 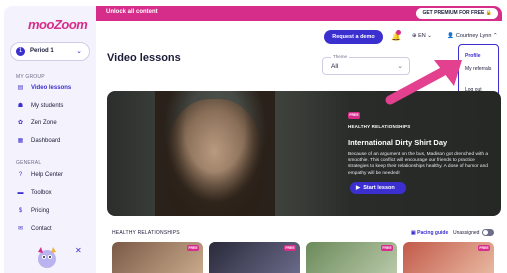 I want to click on toolbox-icon: ▬, so click(x=20, y=193).